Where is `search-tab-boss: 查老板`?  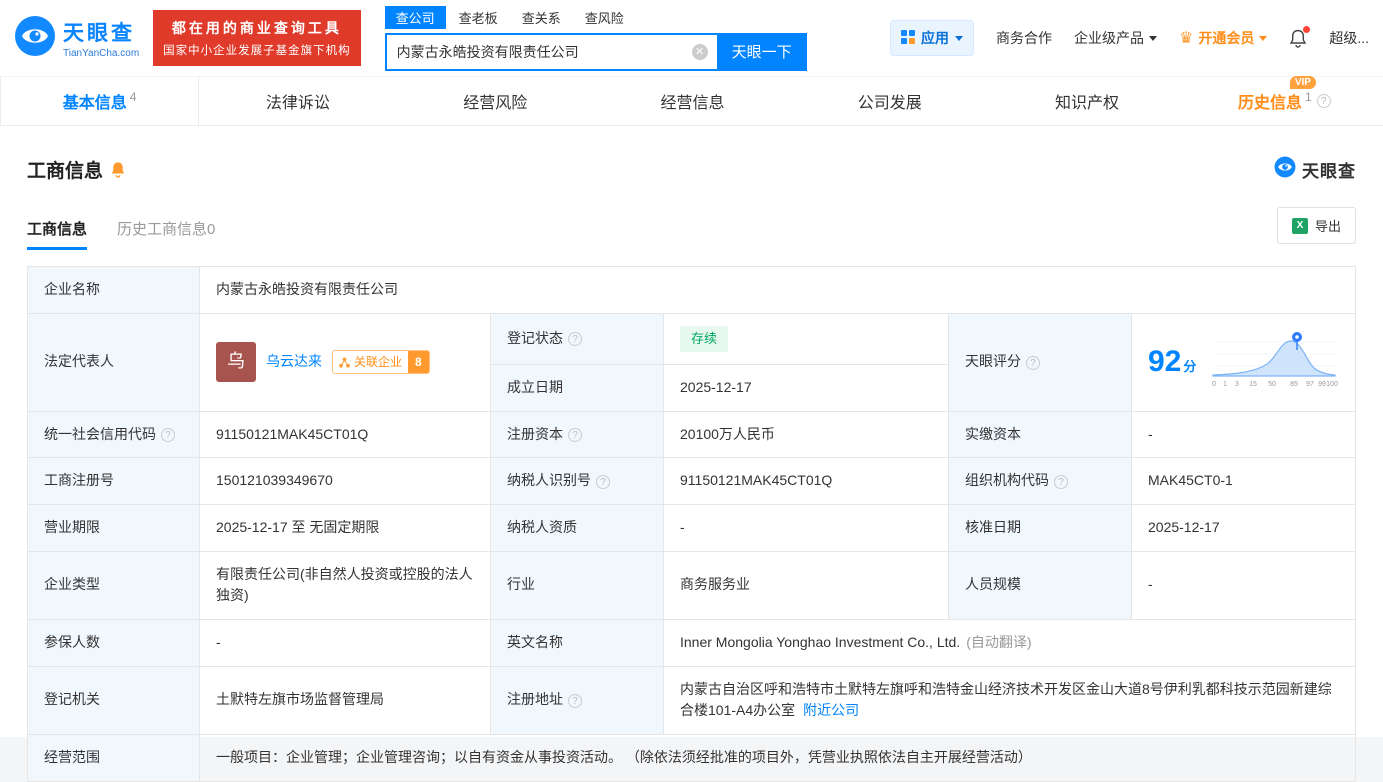 search-tab-boss: 查老板 is located at coordinates (478, 17).